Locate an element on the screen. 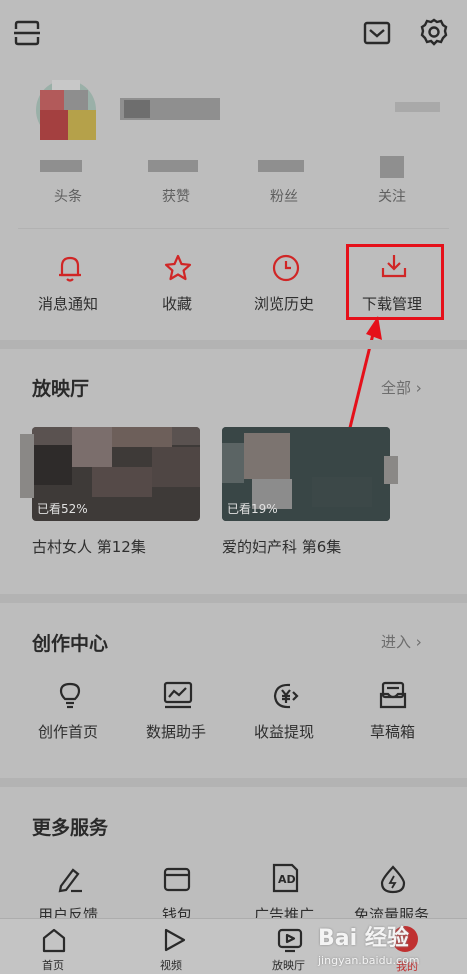 This screenshot has height=974, width=467. bell-icon is located at coordinates (70, 268).